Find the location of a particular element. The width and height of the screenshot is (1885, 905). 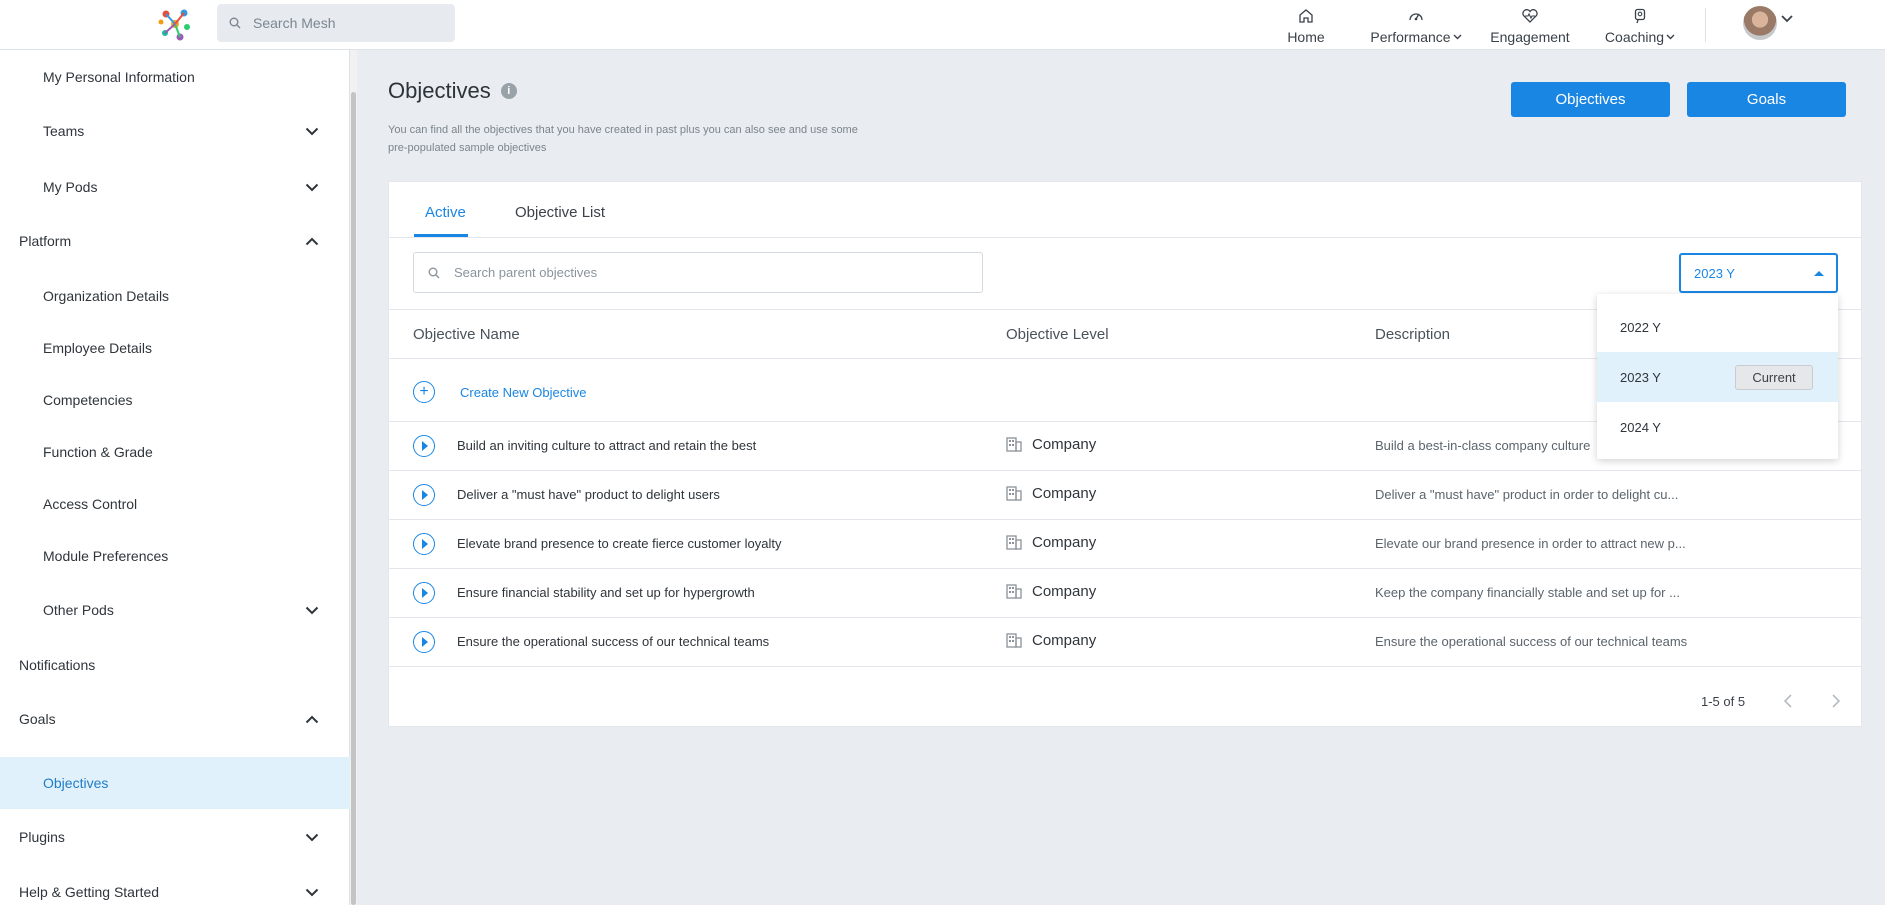

year-select: 2023 Y is located at coordinates (1758, 273).